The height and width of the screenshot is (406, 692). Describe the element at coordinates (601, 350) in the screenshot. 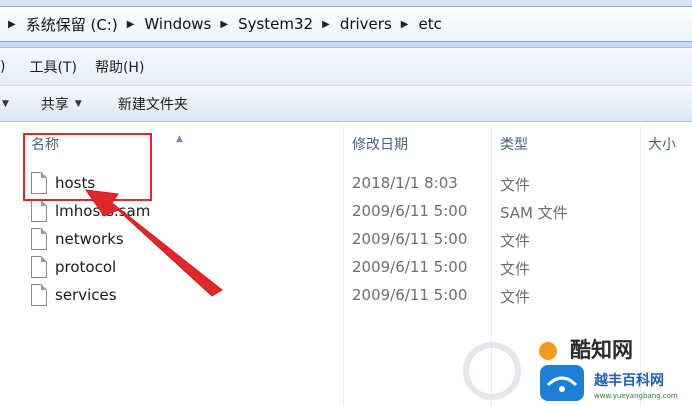

I see `watermark-brand: 酷知网` at that location.